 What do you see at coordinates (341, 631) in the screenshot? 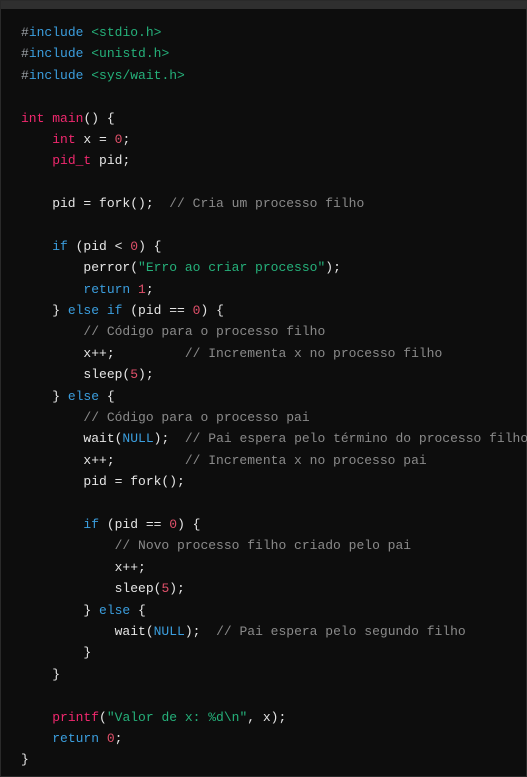
I see `code-token: // Pai espera pelo segundo filho` at bounding box center [341, 631].